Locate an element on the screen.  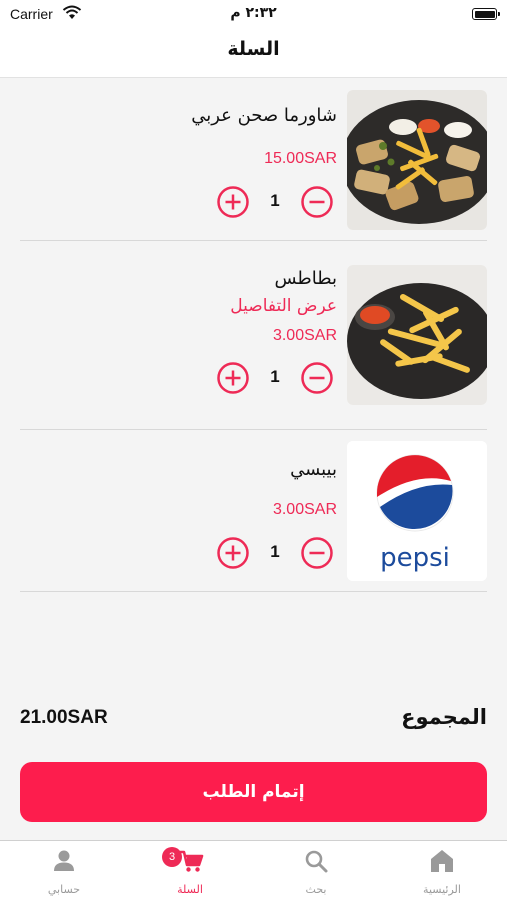
view-details-link: عرض التفاصيل is located at coordinates (283, 306).